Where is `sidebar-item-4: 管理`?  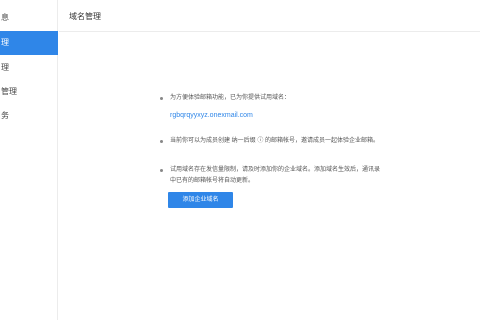
sidebar-item-4: 管理 is located at coordinates (29, 92).